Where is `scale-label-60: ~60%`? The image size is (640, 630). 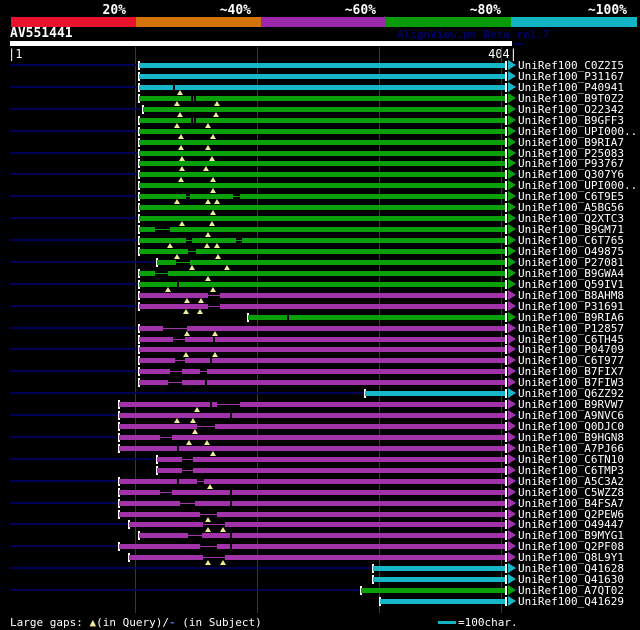
scale-label-60: ~60% is located at coordinates (360, 10).